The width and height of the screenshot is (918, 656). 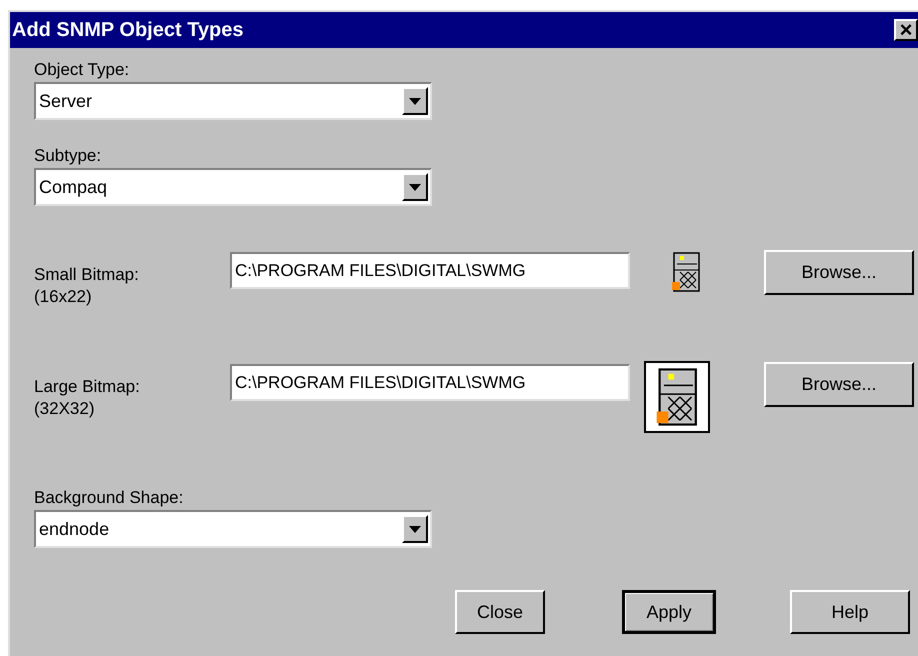 What do you see at coordinates (850, 612) in the screenshot?
I see `dialog-button: Help` at bounding box center [850, 612].